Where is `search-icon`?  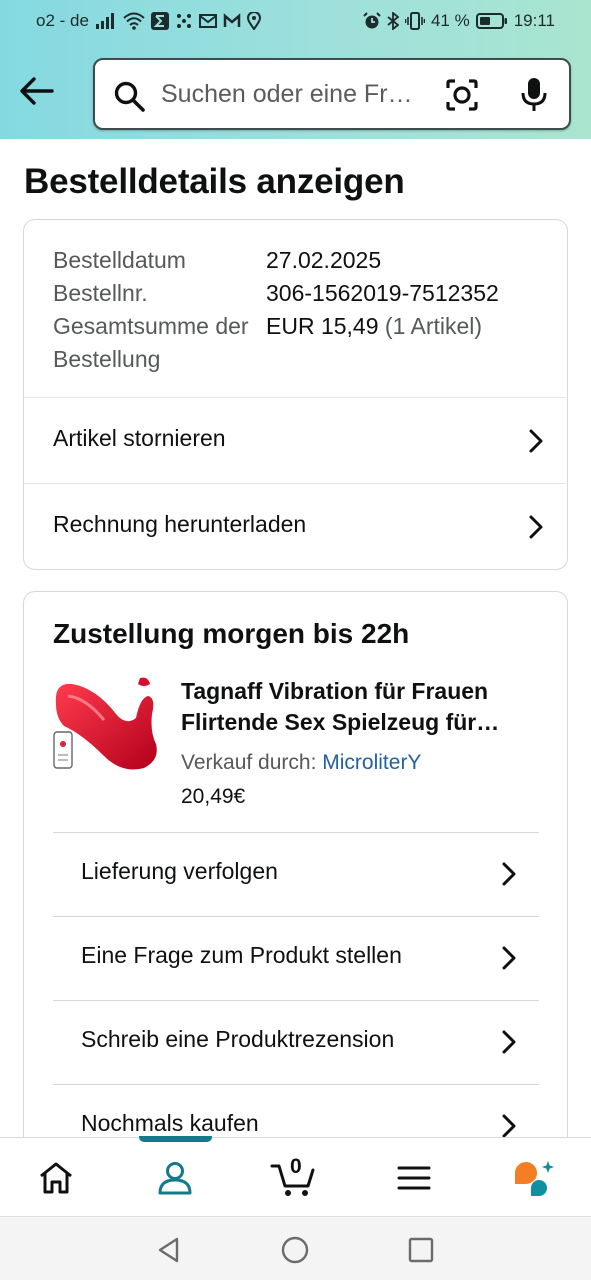 search-icon is located at coordinates (129, 96).